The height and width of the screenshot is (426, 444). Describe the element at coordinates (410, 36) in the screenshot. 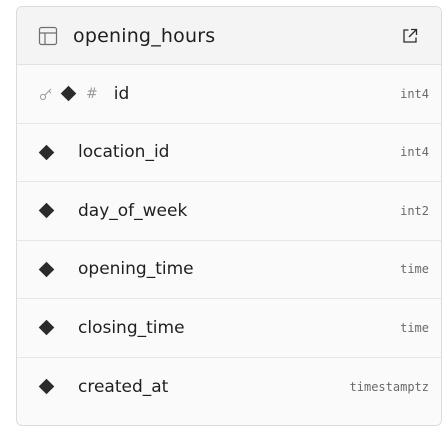

I see `external-link-icon` at that location.